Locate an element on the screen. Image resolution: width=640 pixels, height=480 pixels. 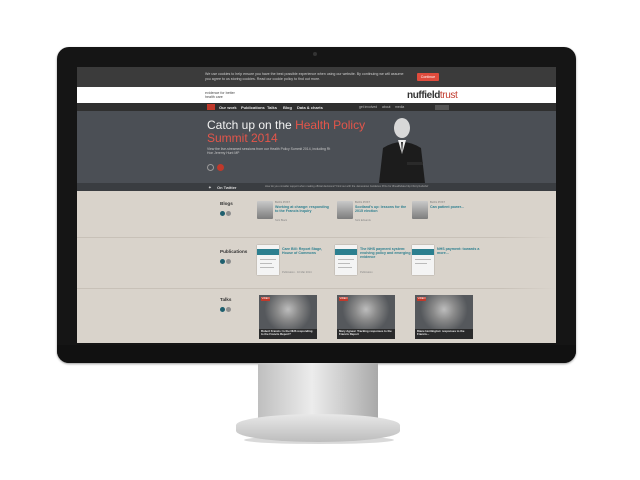
twitter-label: On Twitter is located at coordinates (227, 187).